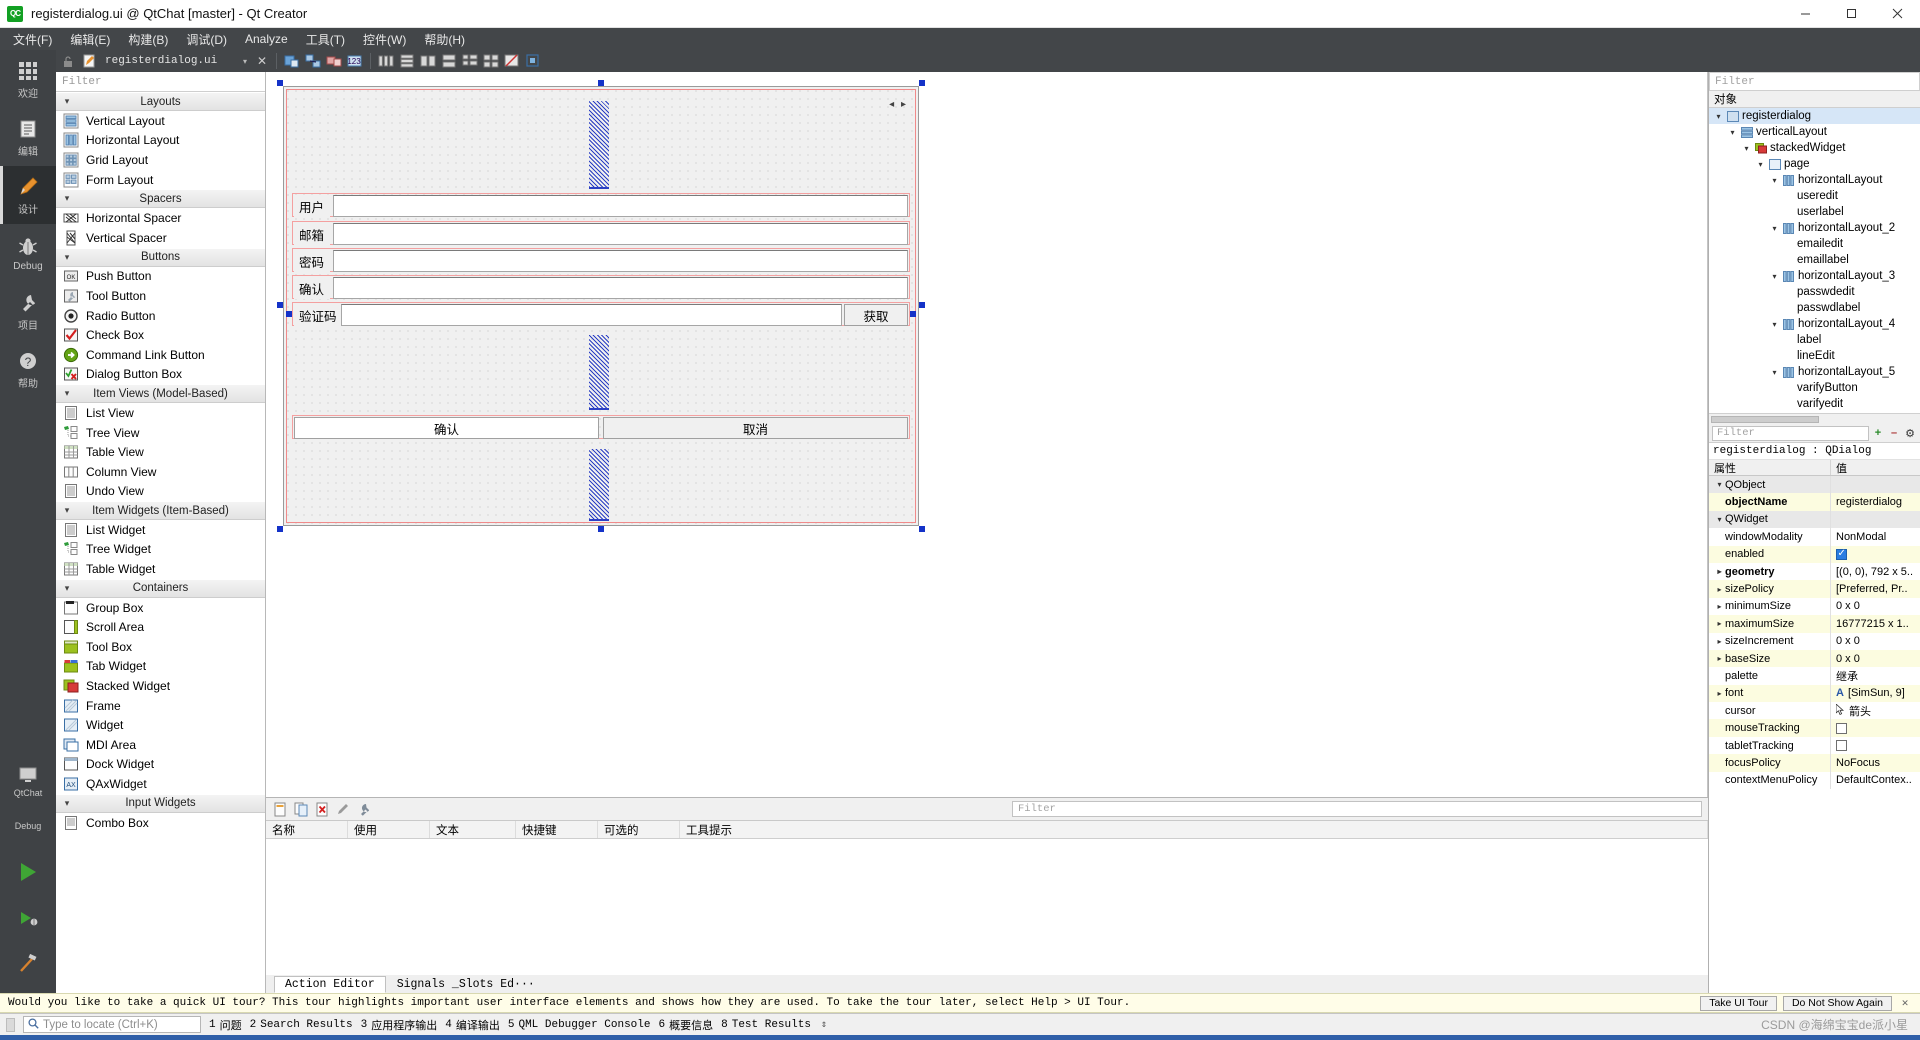  Describe the element at coordinates (1814, 780) in the screenshot. I see `property-row-contextMenuPolicy: contextMenuPolicy DefaultContex..` at that location.